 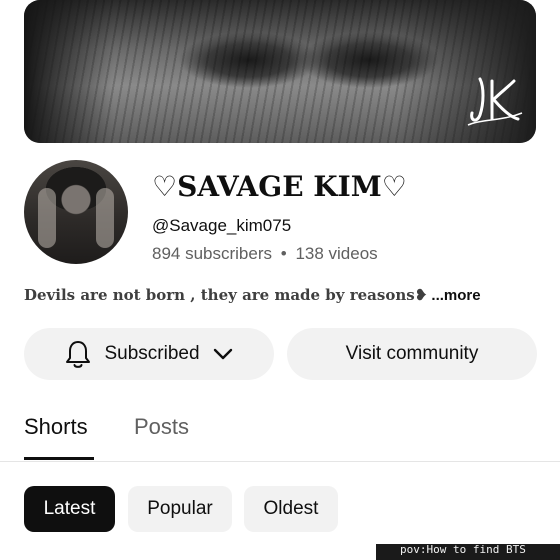 I want to click on short-thumbnail: pov:How to find BTS, so click(x=468, y=552).